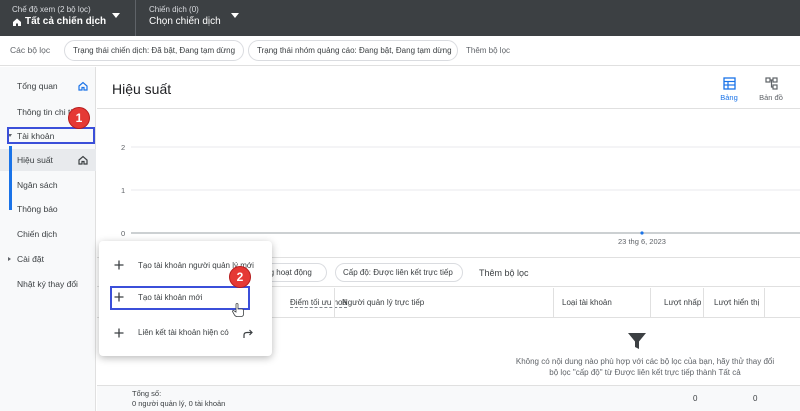  I want to click on table-icon, so click(729, 83).